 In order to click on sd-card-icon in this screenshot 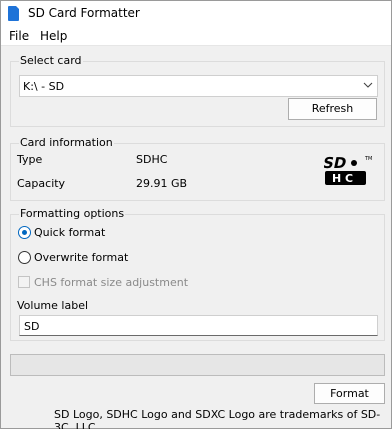, I will do `click(13, 13)`.